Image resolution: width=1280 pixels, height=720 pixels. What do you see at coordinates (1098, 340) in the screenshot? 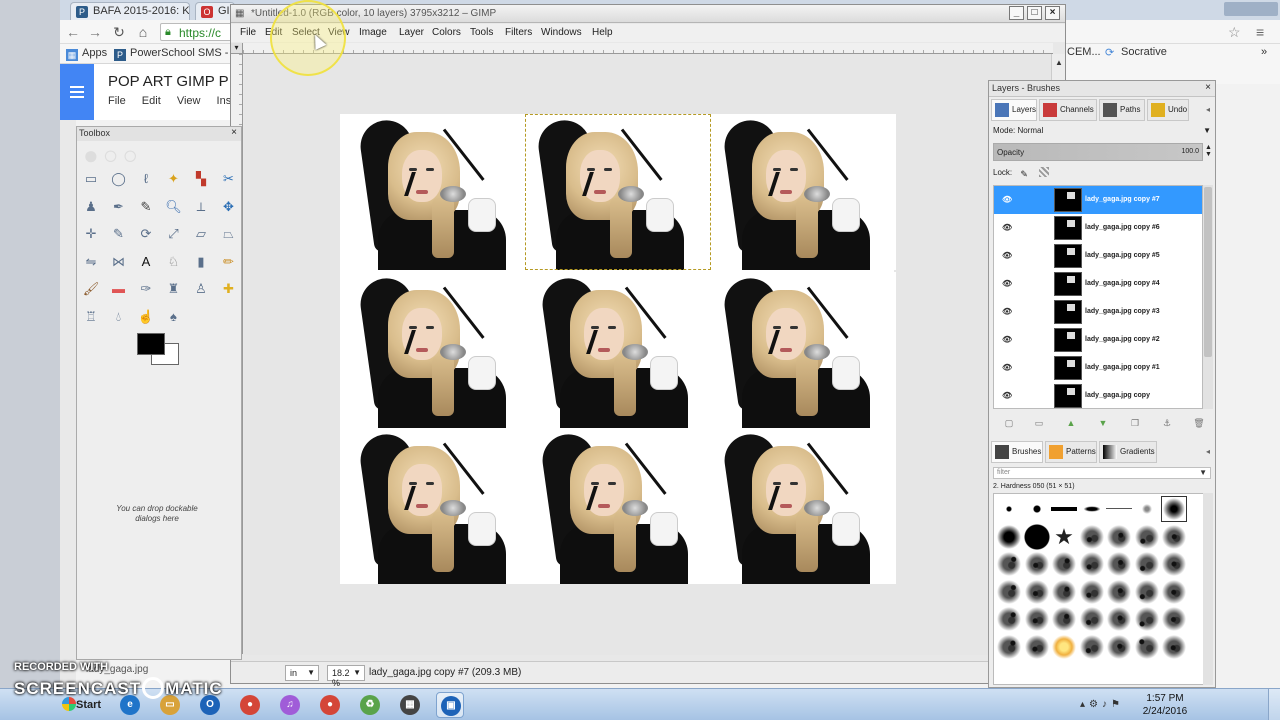
I see `layer-row: 👁︎ lady_gaga.jpg copy #2` at bounding box center [1098, 340].